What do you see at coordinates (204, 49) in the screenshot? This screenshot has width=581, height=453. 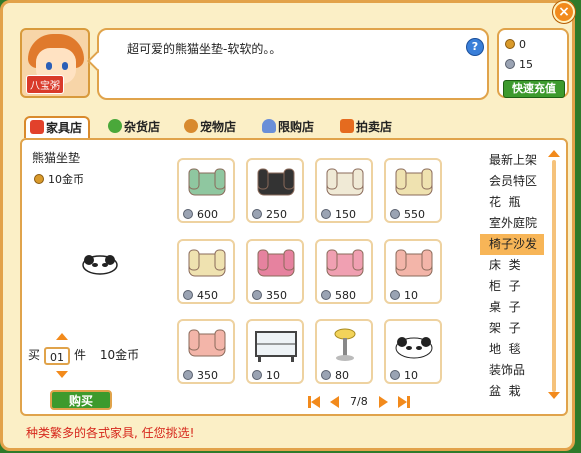 I see `speech-text: 超可爱的熊猫坐垫-软软的。。` at bounding box center [204, 49].